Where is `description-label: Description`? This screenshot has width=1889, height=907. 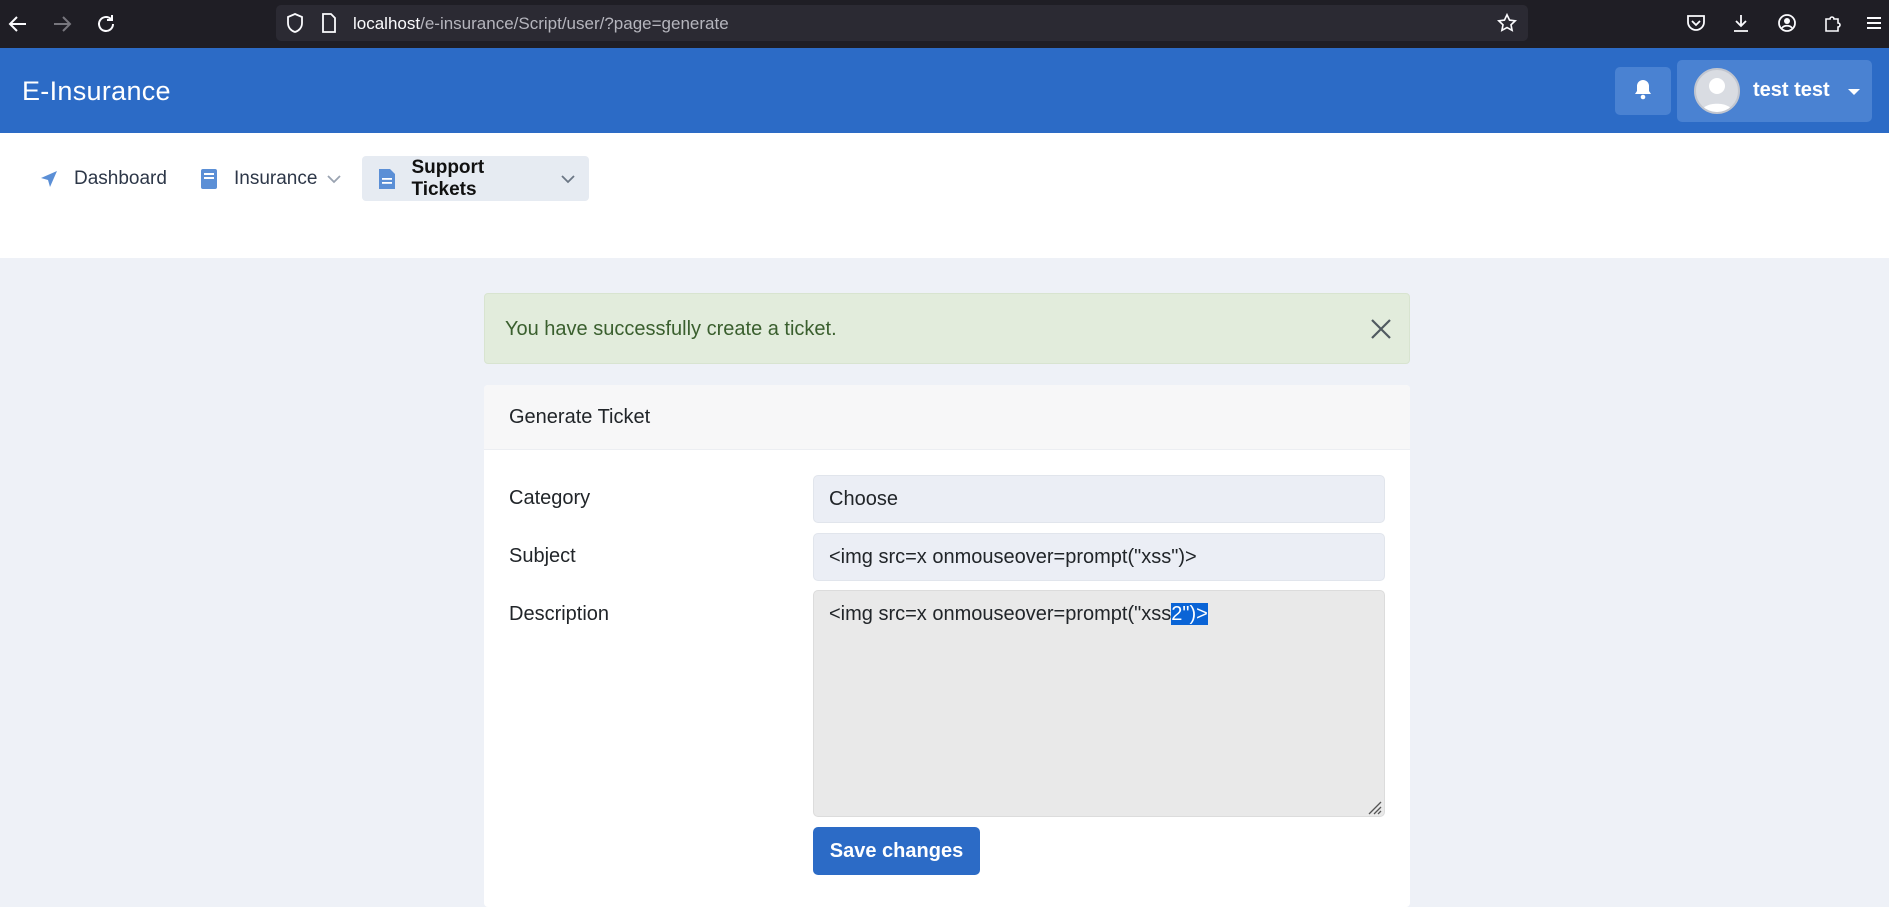
description-label: Description is located at coordinates (559, 614).